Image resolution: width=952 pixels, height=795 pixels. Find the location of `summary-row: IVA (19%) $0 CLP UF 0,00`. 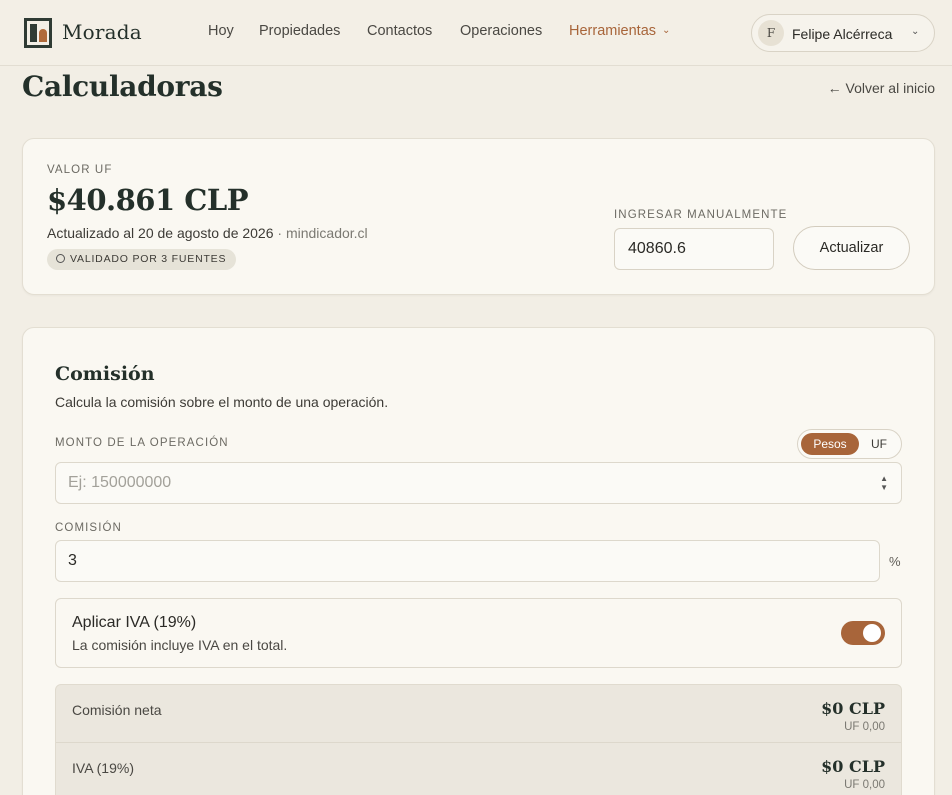

summary-row: IVA (19%) $0 CLP UF 0,00 is located at coordinates (478, 768).